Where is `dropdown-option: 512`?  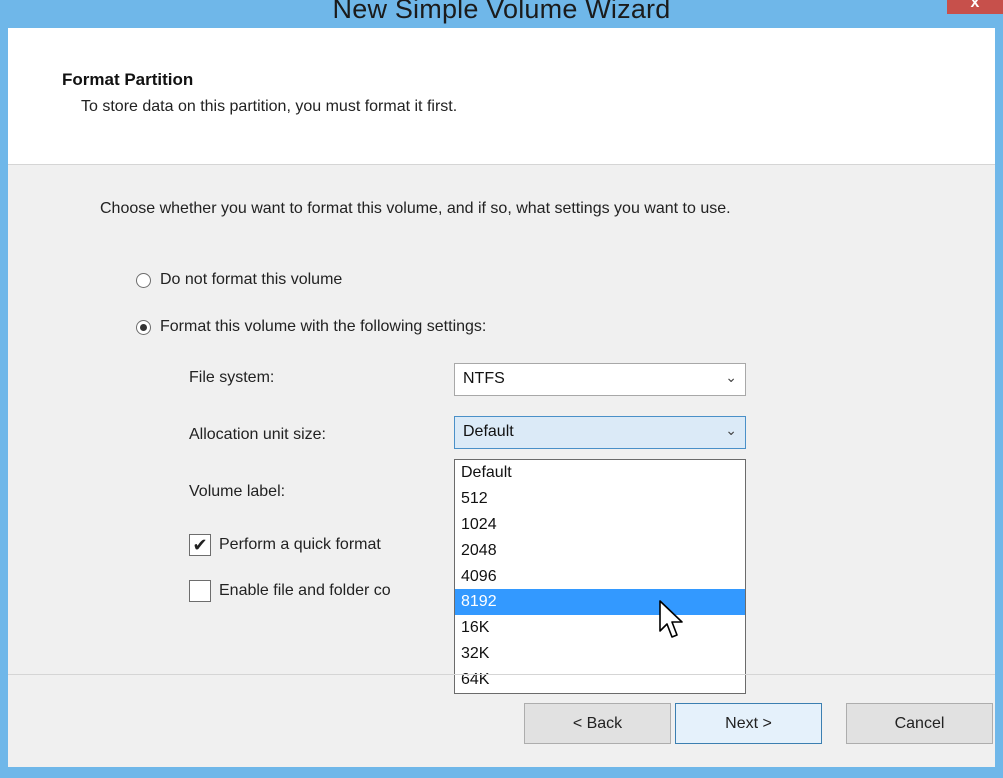
dropdown-option: 512 is located at coordinates (600, 499).